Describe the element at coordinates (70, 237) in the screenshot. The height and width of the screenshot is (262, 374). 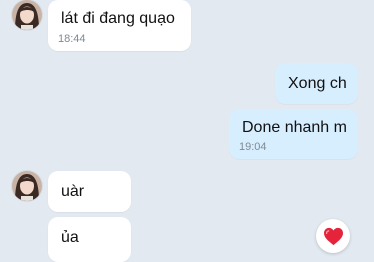
I see `message-text: ủa` at that location.